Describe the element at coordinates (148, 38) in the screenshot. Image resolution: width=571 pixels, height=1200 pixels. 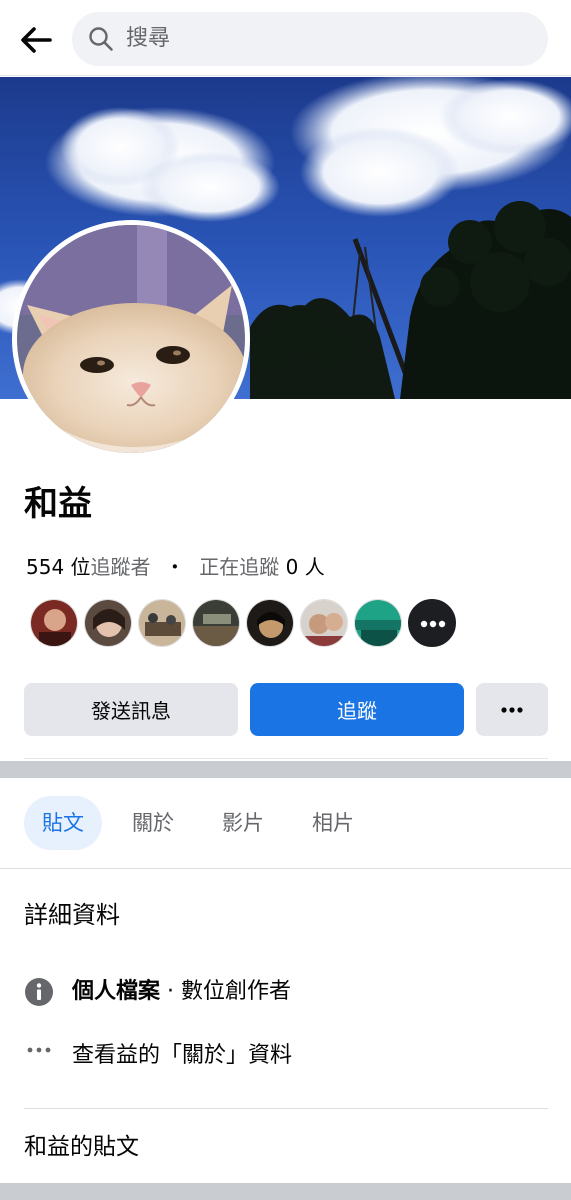
I see `search-placeholder: 搜尋` at that location.